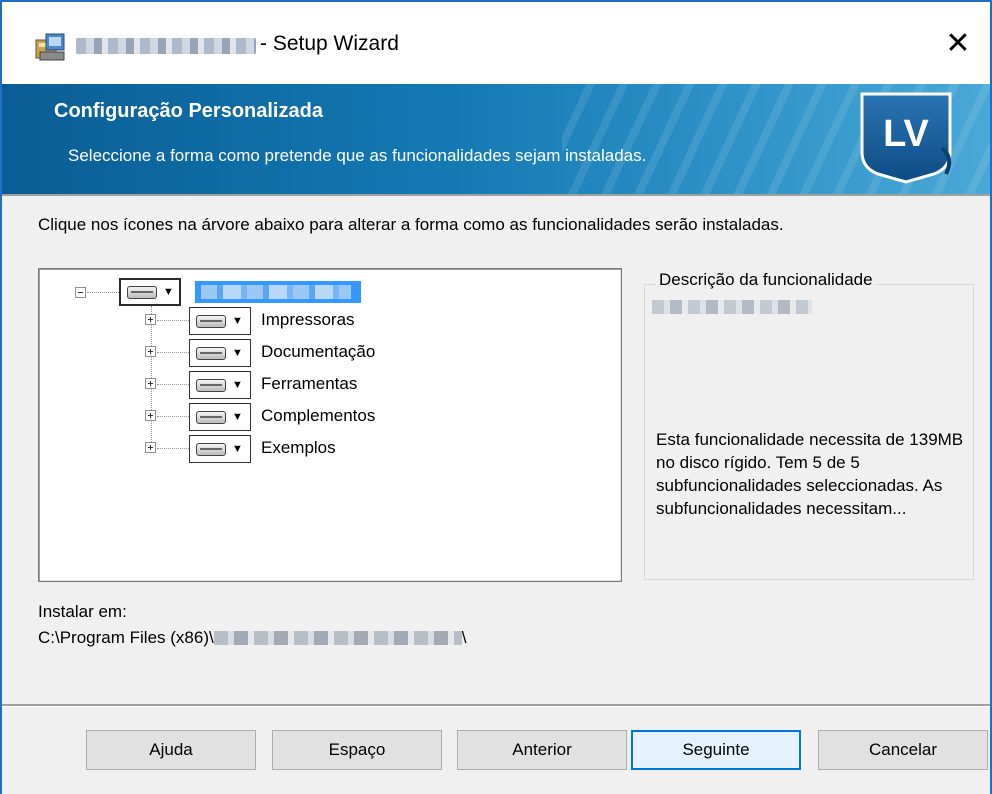 The image size is (992, 794). What do you see at coordinates (903, 750) in the screenshot?
I see `cancel-button: Cancelar` at bounding box center [903, 750].